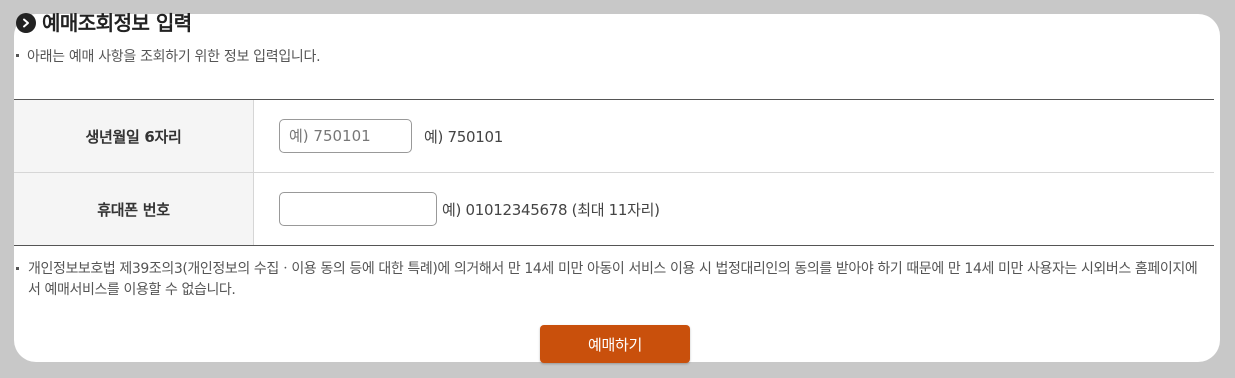  What do you see at coordinates (734, 209) in the screenshot?
I see `phone-field-cell: 예) 01012345678 (최대 11자리)` at bounding box center [734, 209].